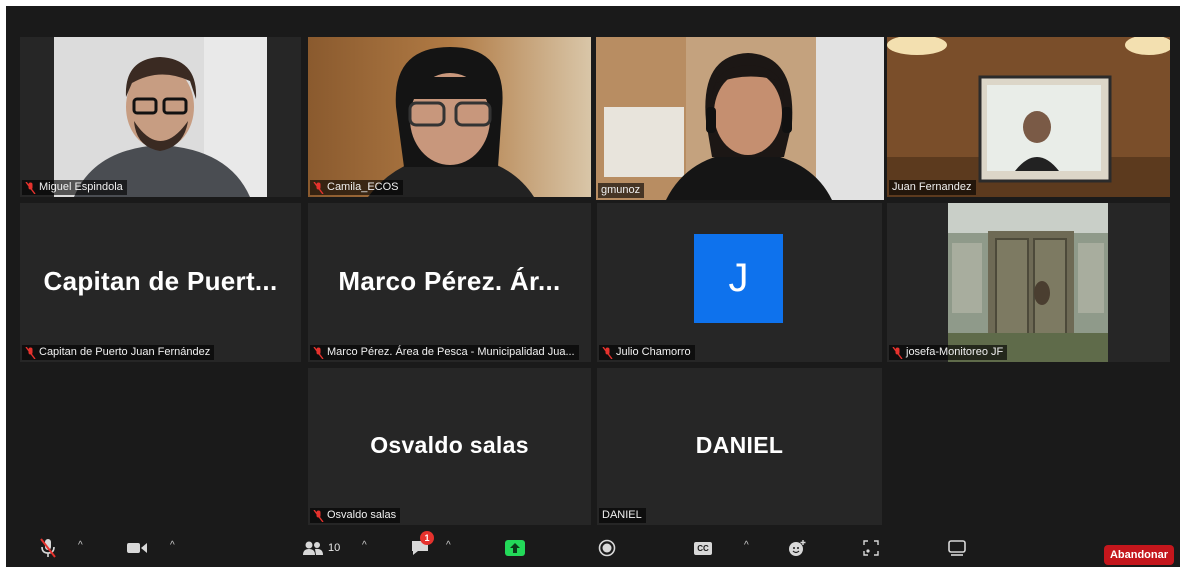 This screenshot has width=1180, height=567. I want to click on video-tile-osvaldo: Osvaldo salas Osvaldo salas, so click(449, 446).